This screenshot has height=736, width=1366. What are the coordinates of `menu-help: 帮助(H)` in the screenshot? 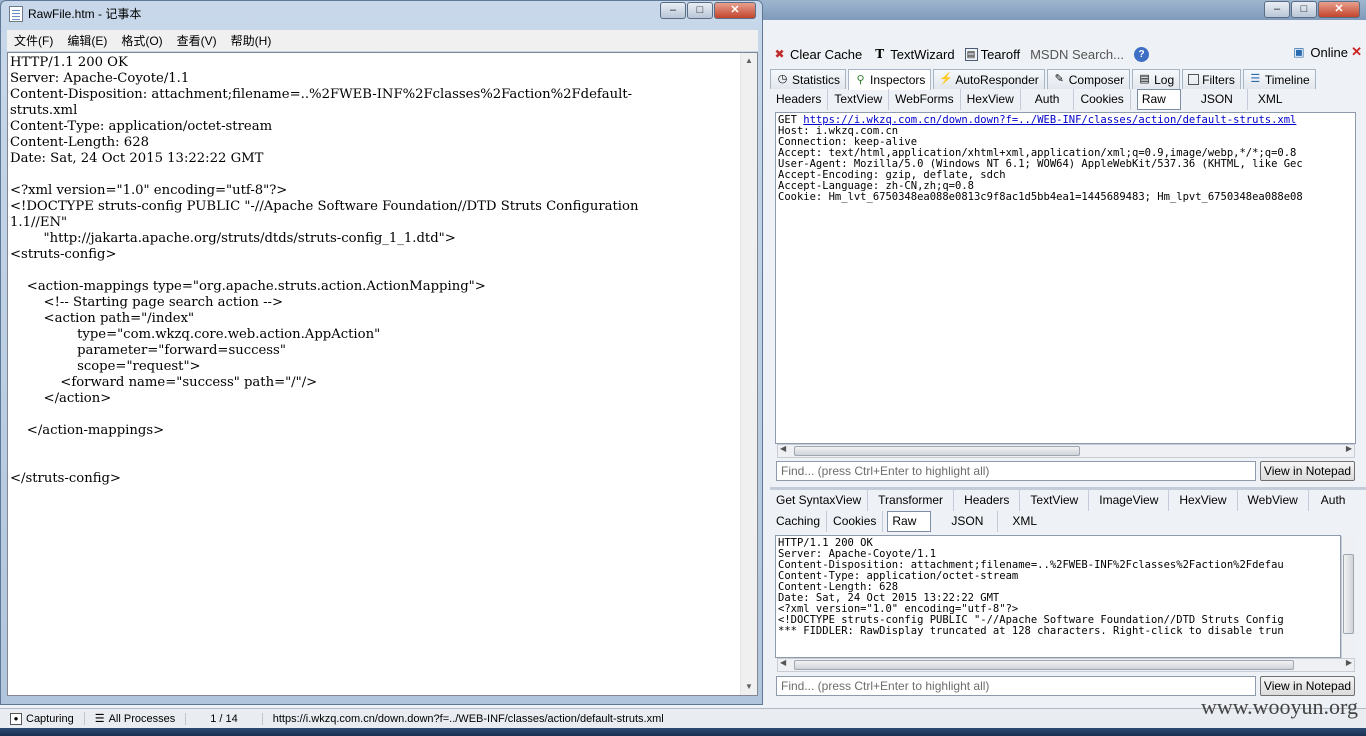 It's located at (251, 40).